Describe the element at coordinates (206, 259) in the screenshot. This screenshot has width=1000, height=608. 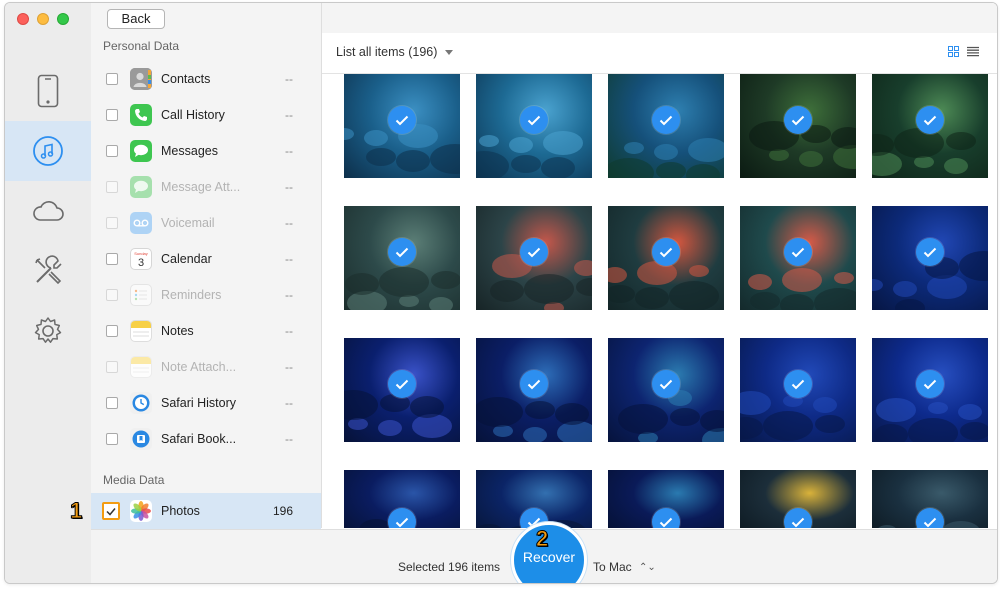
I see `category-row-calendar: Sunday 3 Calendar --` at that location.